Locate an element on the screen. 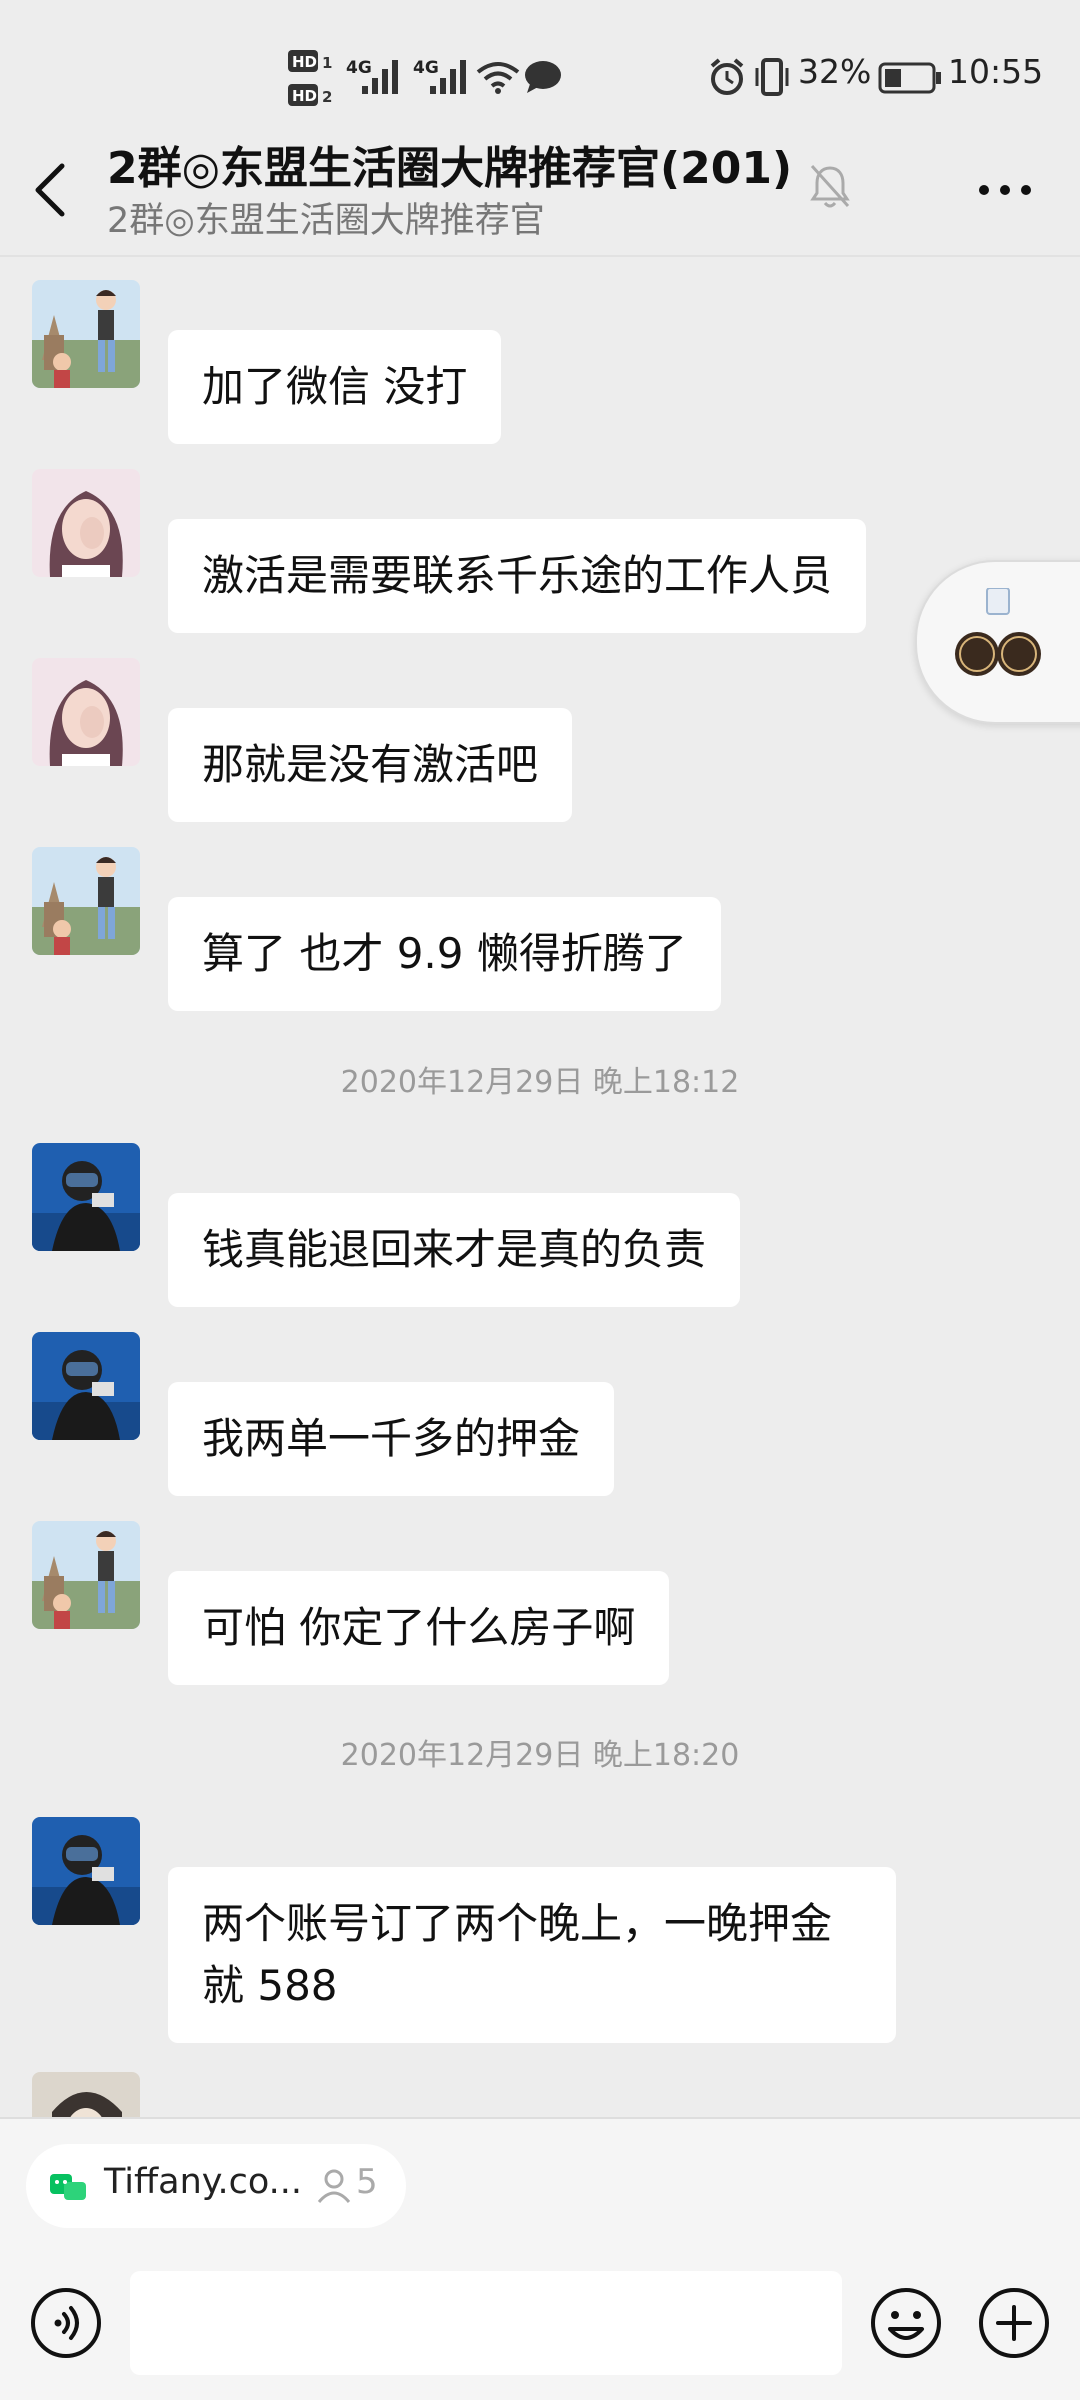 This screenshot has width=1080, height=2400. add-more-icon is located at coordinates (1014, 2323).